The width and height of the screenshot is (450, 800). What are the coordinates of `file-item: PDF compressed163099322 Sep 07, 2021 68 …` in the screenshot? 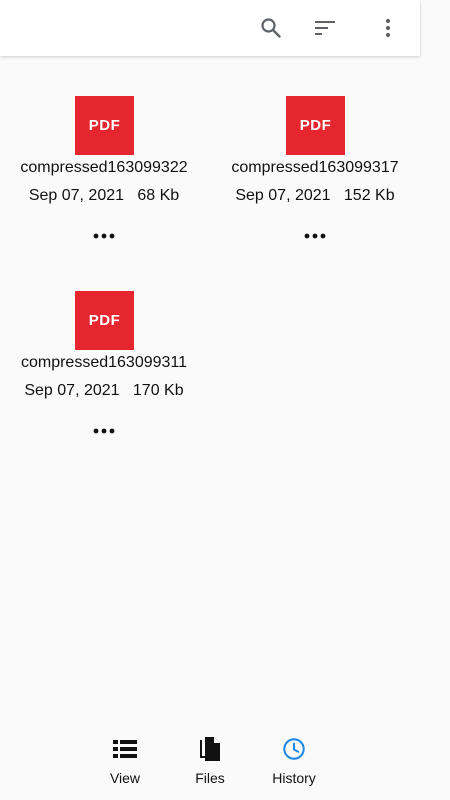 It's located at (104, 181).